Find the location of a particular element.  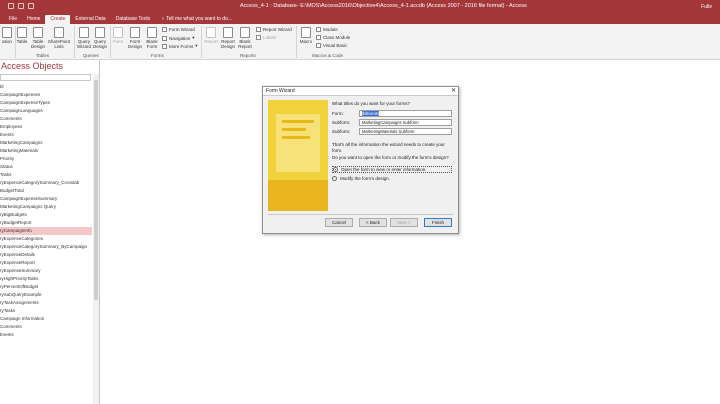

list-item: ryPercentOfBudget is located at coordinates (46, 287).